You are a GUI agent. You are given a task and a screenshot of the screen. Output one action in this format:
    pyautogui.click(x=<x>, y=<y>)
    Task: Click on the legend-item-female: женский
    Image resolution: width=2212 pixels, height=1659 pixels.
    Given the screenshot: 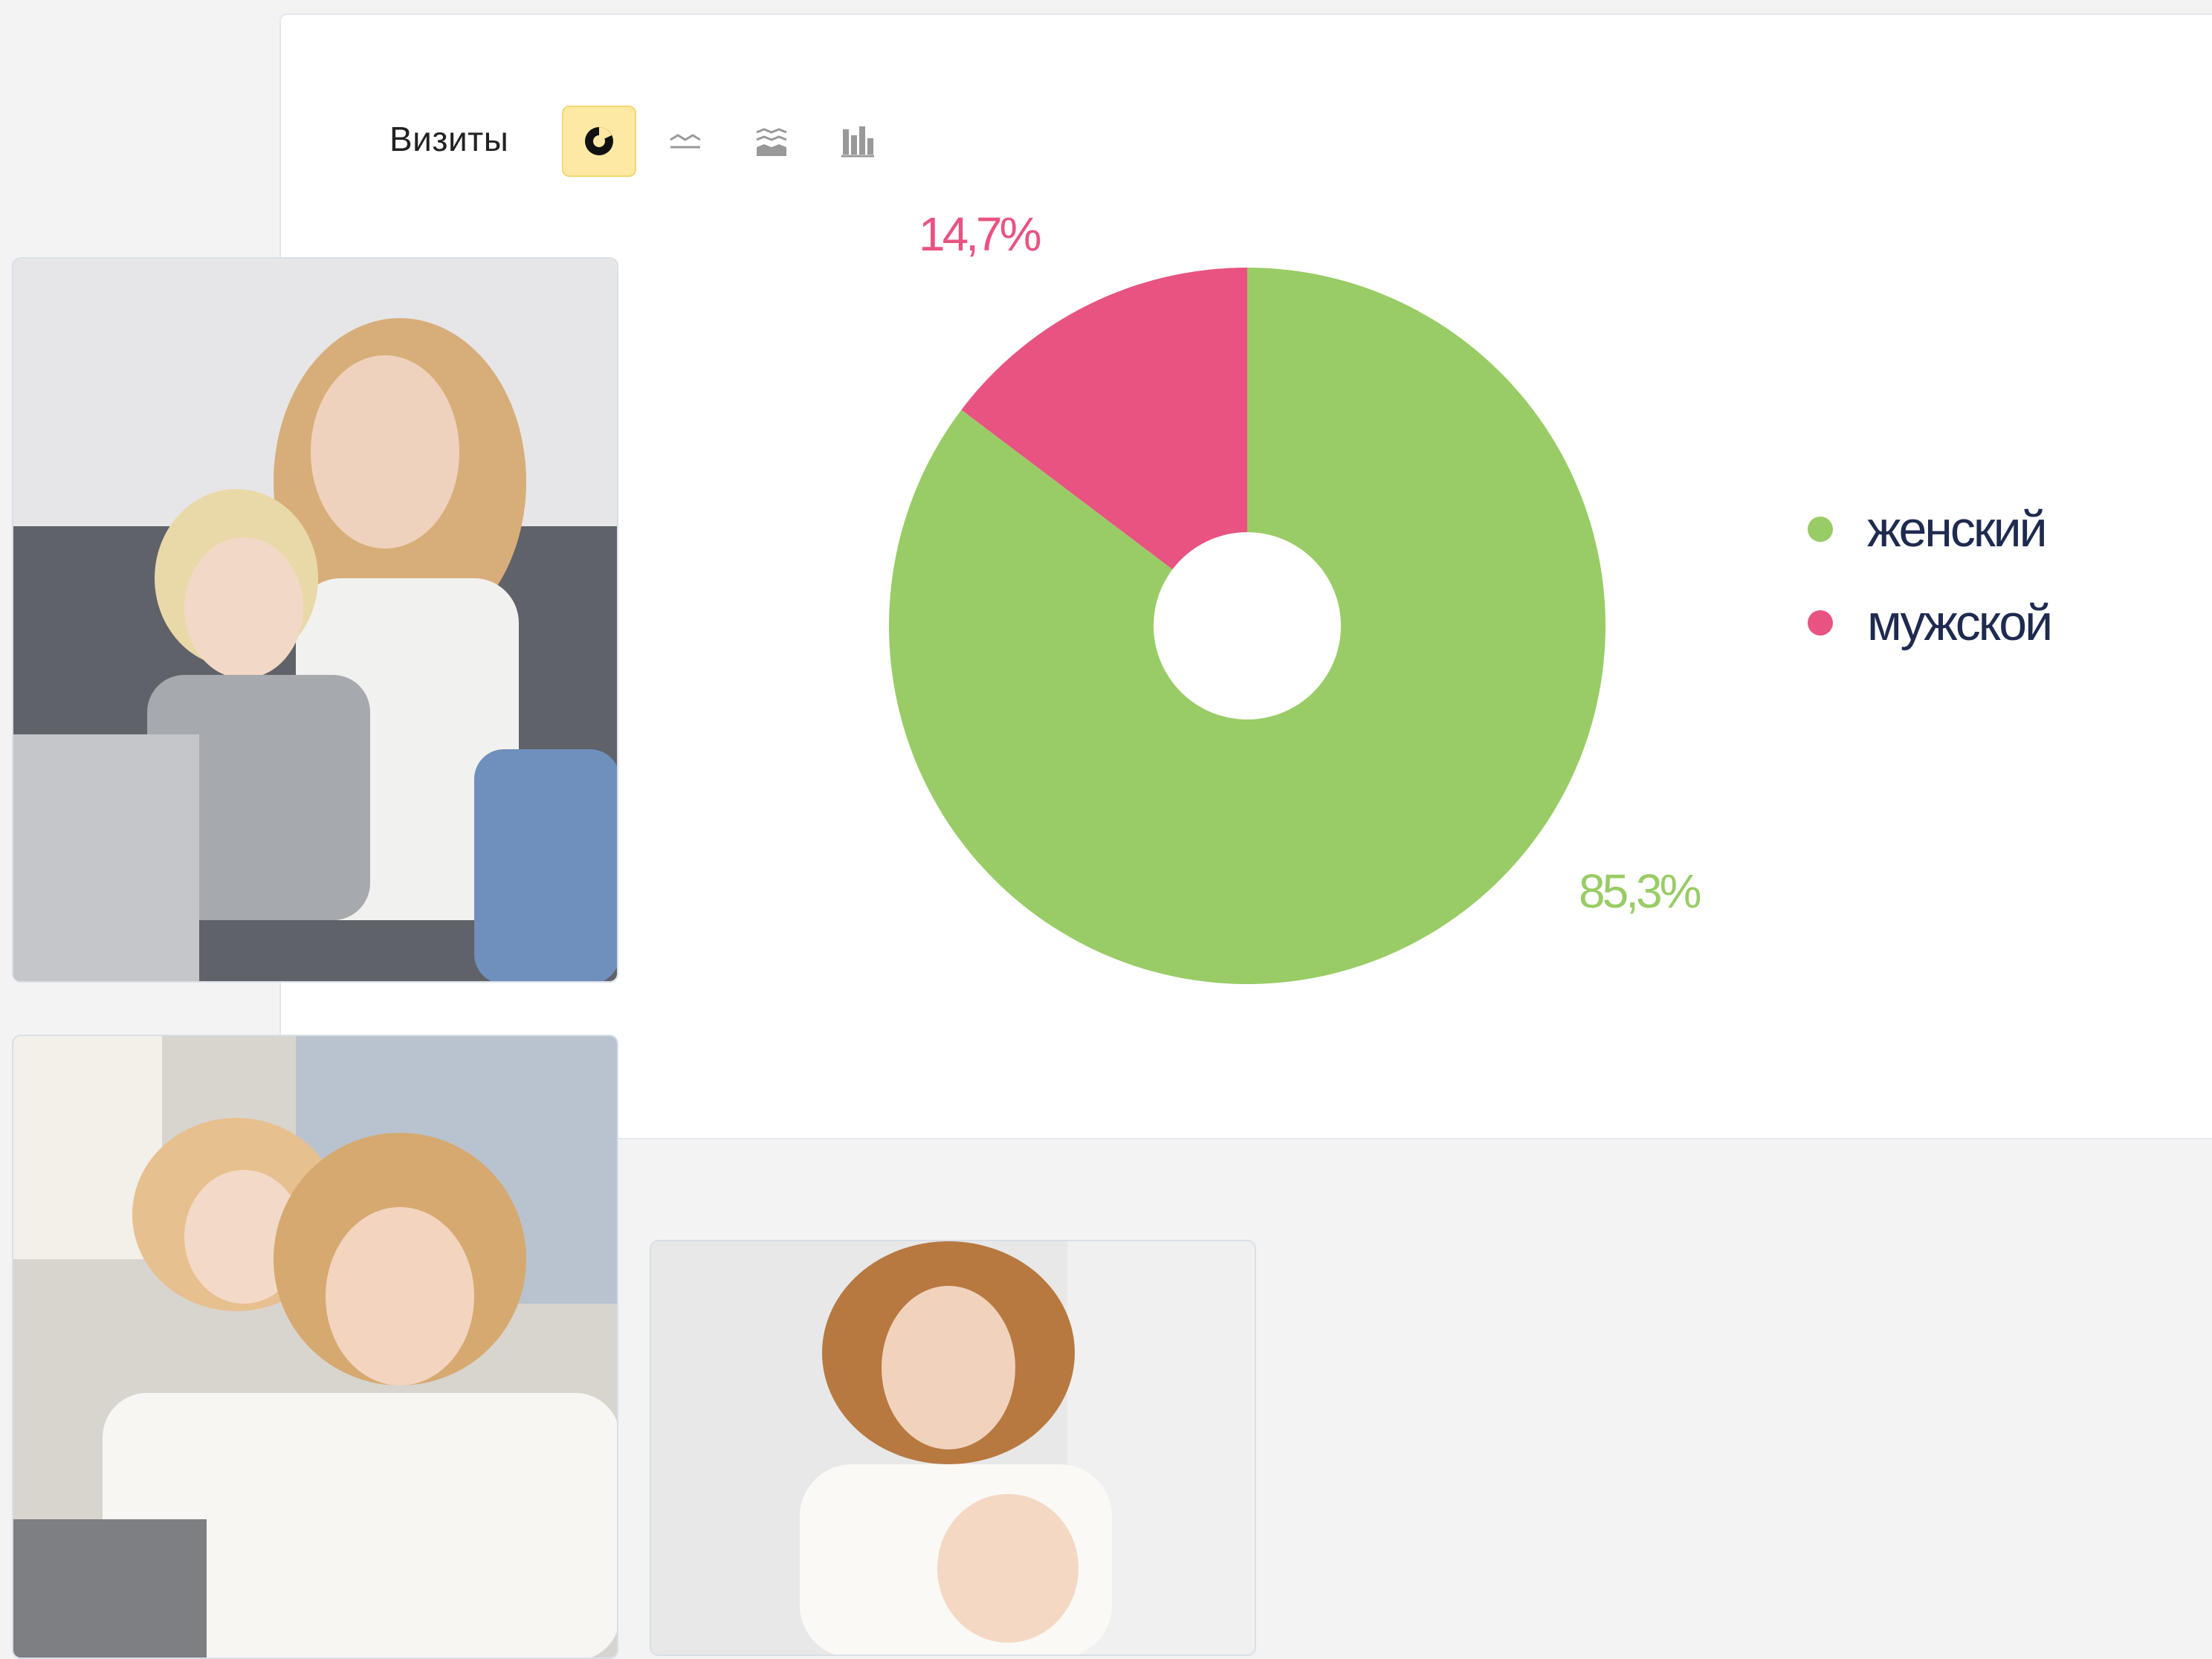 What is the action you would take?
    pyautogui.click(x=1929, y=529)
    